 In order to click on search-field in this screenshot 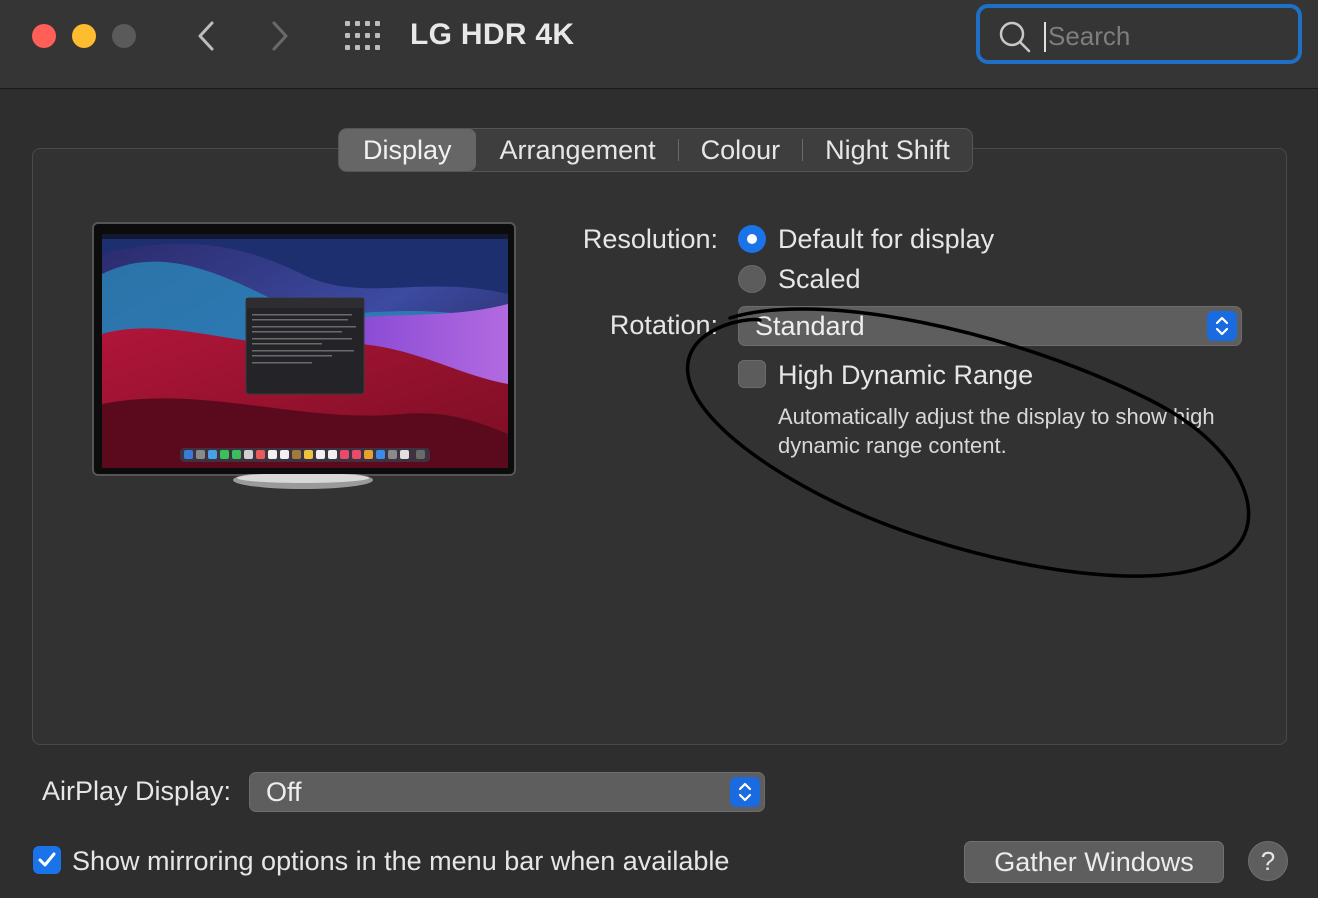, I will do `click(1139, 34)`.